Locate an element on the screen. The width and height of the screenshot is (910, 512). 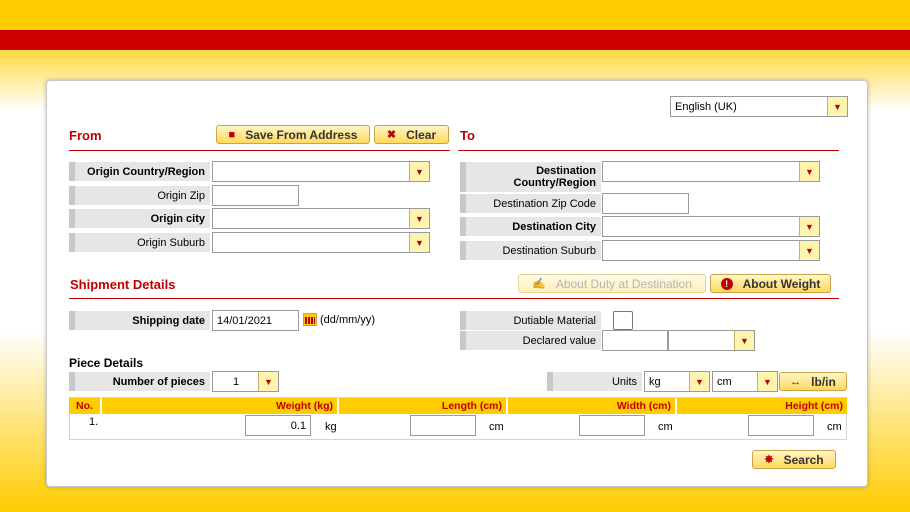
origin-city-label: Origin city is located at coordinates (139, 218).